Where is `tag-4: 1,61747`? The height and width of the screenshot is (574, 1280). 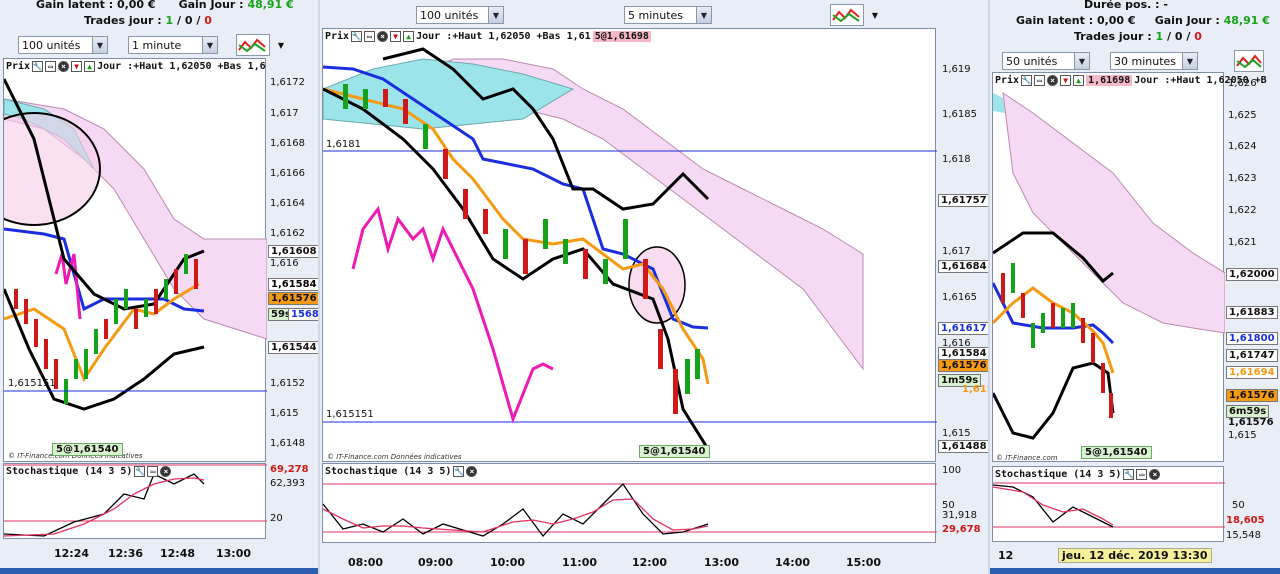 tag-4: 1,61747 is located at coordinates (1252, 355).